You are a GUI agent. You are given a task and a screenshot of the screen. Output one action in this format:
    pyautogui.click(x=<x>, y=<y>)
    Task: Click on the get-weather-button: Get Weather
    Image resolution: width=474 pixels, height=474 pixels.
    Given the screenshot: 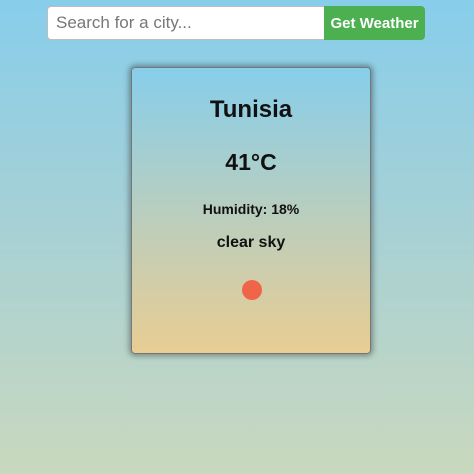 What is the action you would take?
    pyautogui.click(x=374, y=23)
    